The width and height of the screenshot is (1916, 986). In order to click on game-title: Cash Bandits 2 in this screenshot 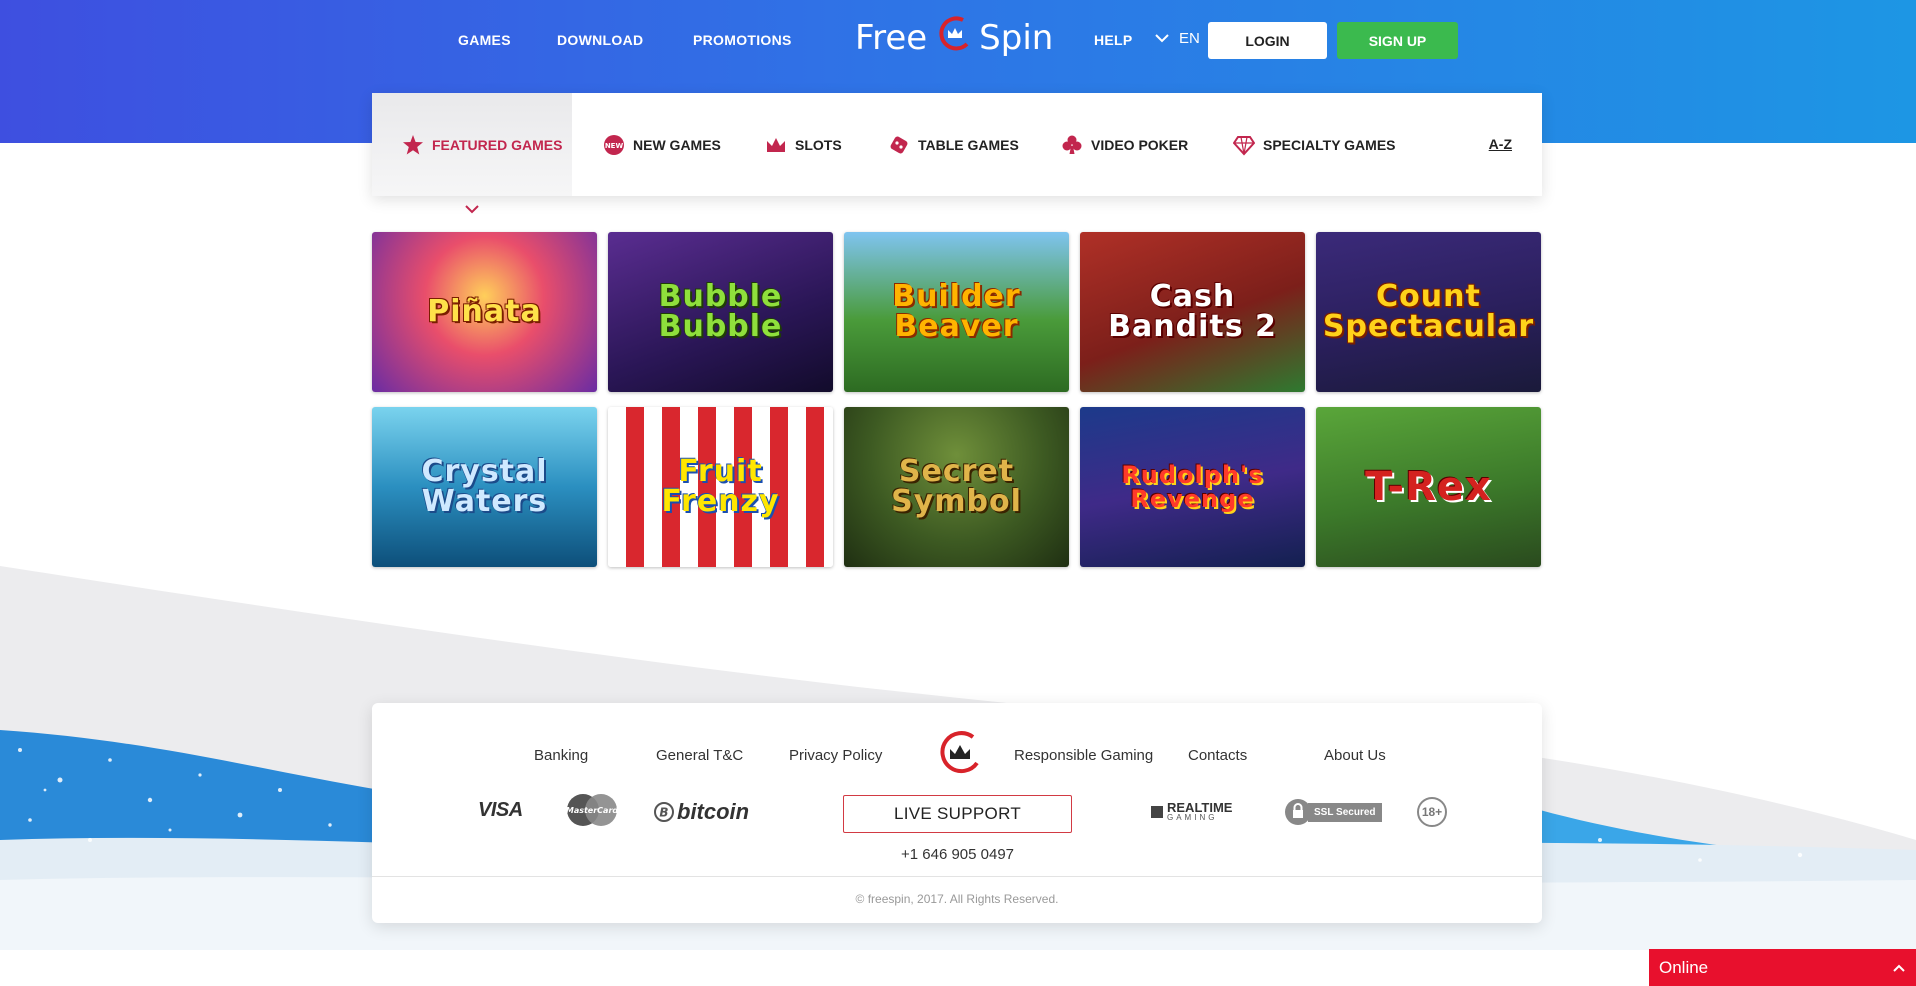, I will do `click(1192, 311)`.